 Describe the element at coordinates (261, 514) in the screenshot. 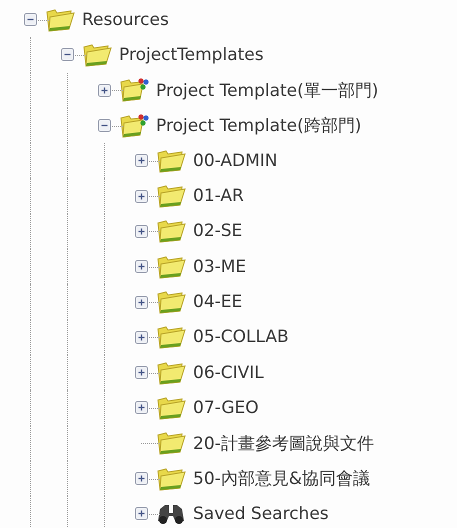

I see `tree-item-label: Saved Searches` at that location.